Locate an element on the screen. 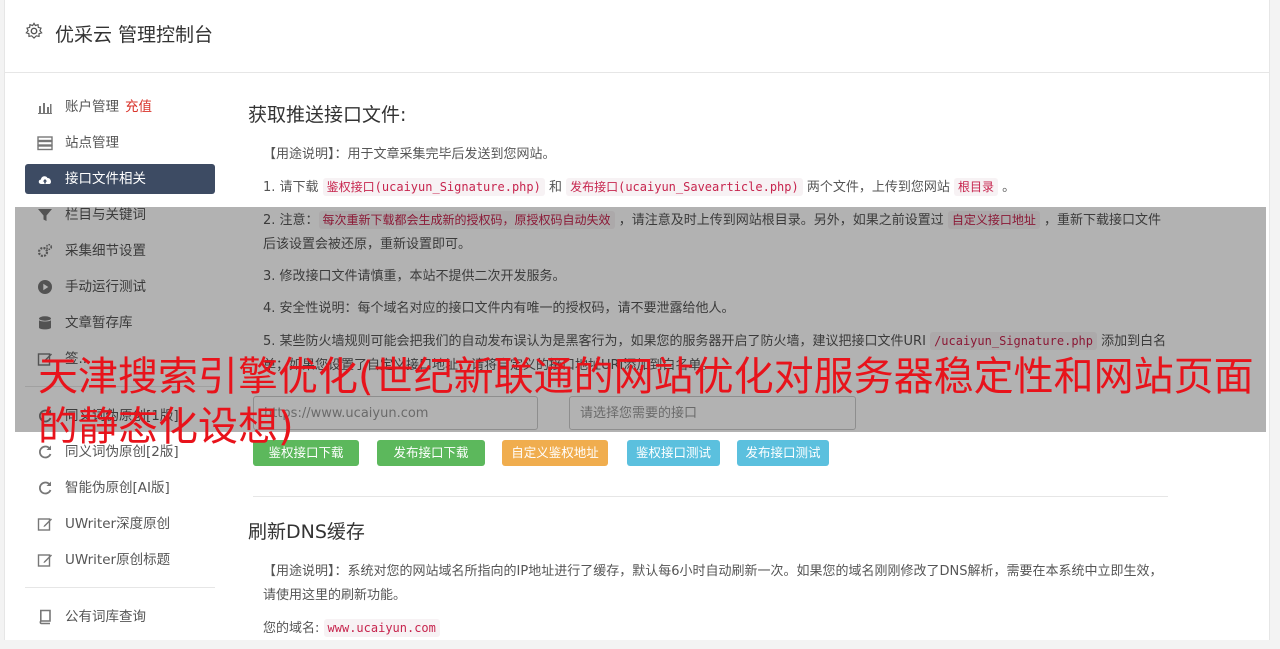 This screenshot has width=1280, height=649. refresh-icon is located at coordinates (45, 488).